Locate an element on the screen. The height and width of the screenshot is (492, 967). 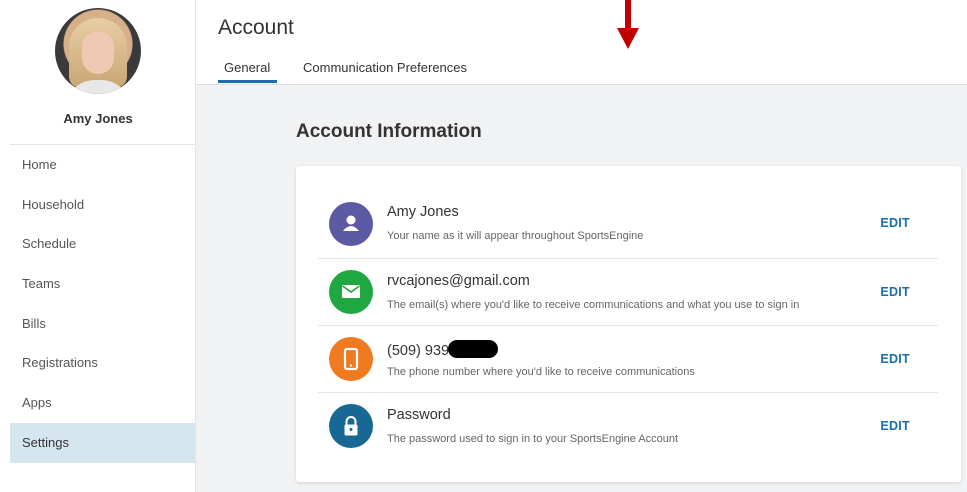
tab-communication-preferences: Communication Preferences is located at coordinates (385, 67).